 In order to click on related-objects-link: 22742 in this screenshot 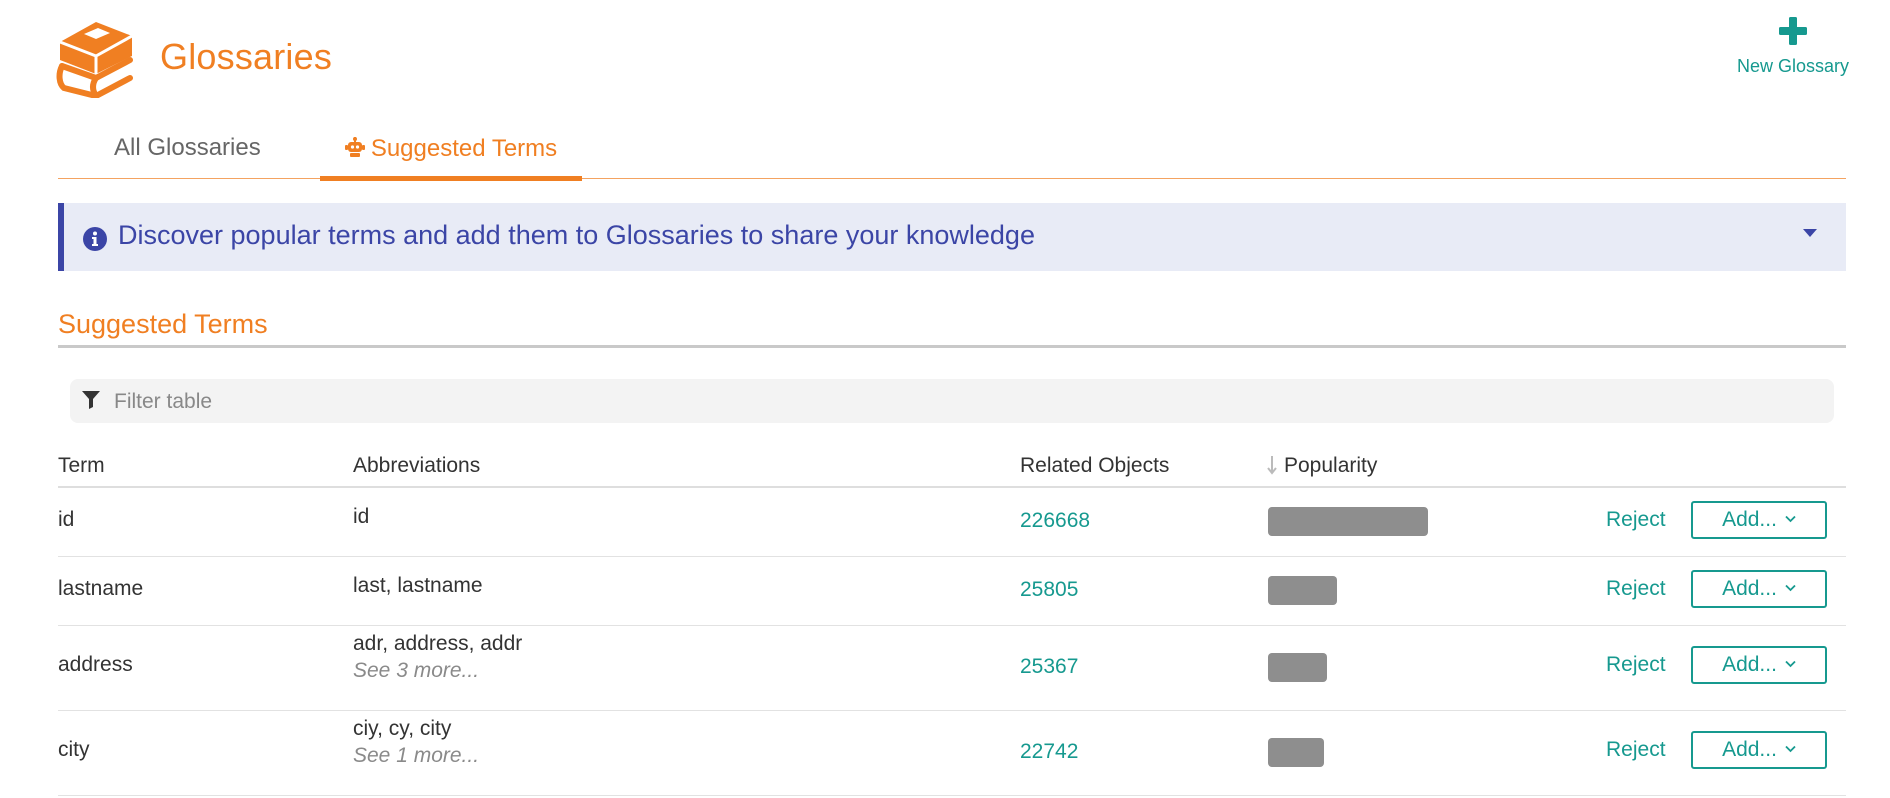, I will do `click(1049, 752)`.